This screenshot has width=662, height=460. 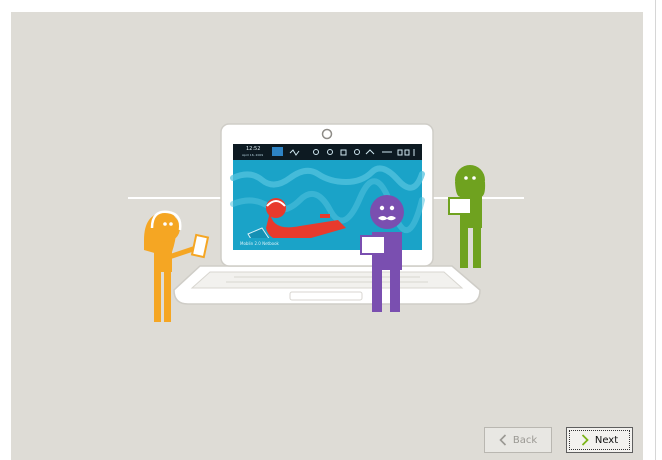 I want to click on back-button: Back, so click(x=518, y=440).